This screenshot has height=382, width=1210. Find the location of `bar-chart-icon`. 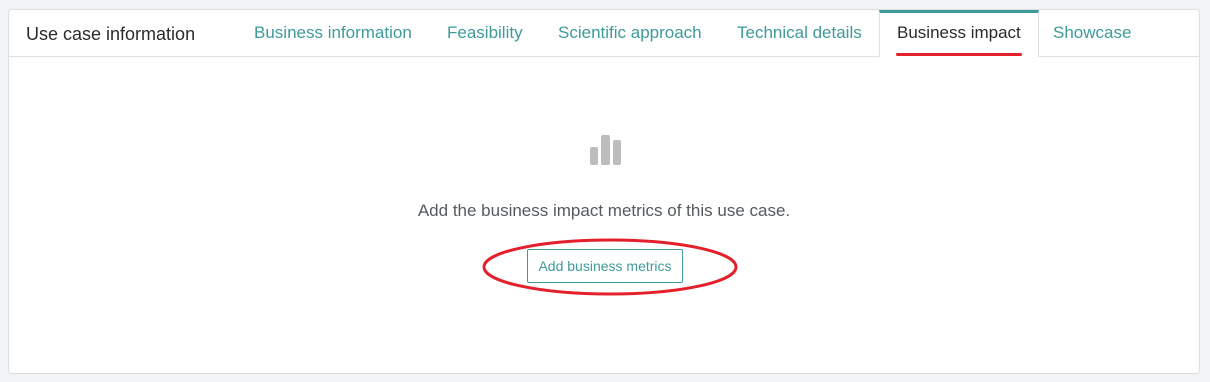

bar-chart-icon is located at coordinates (605, 150).